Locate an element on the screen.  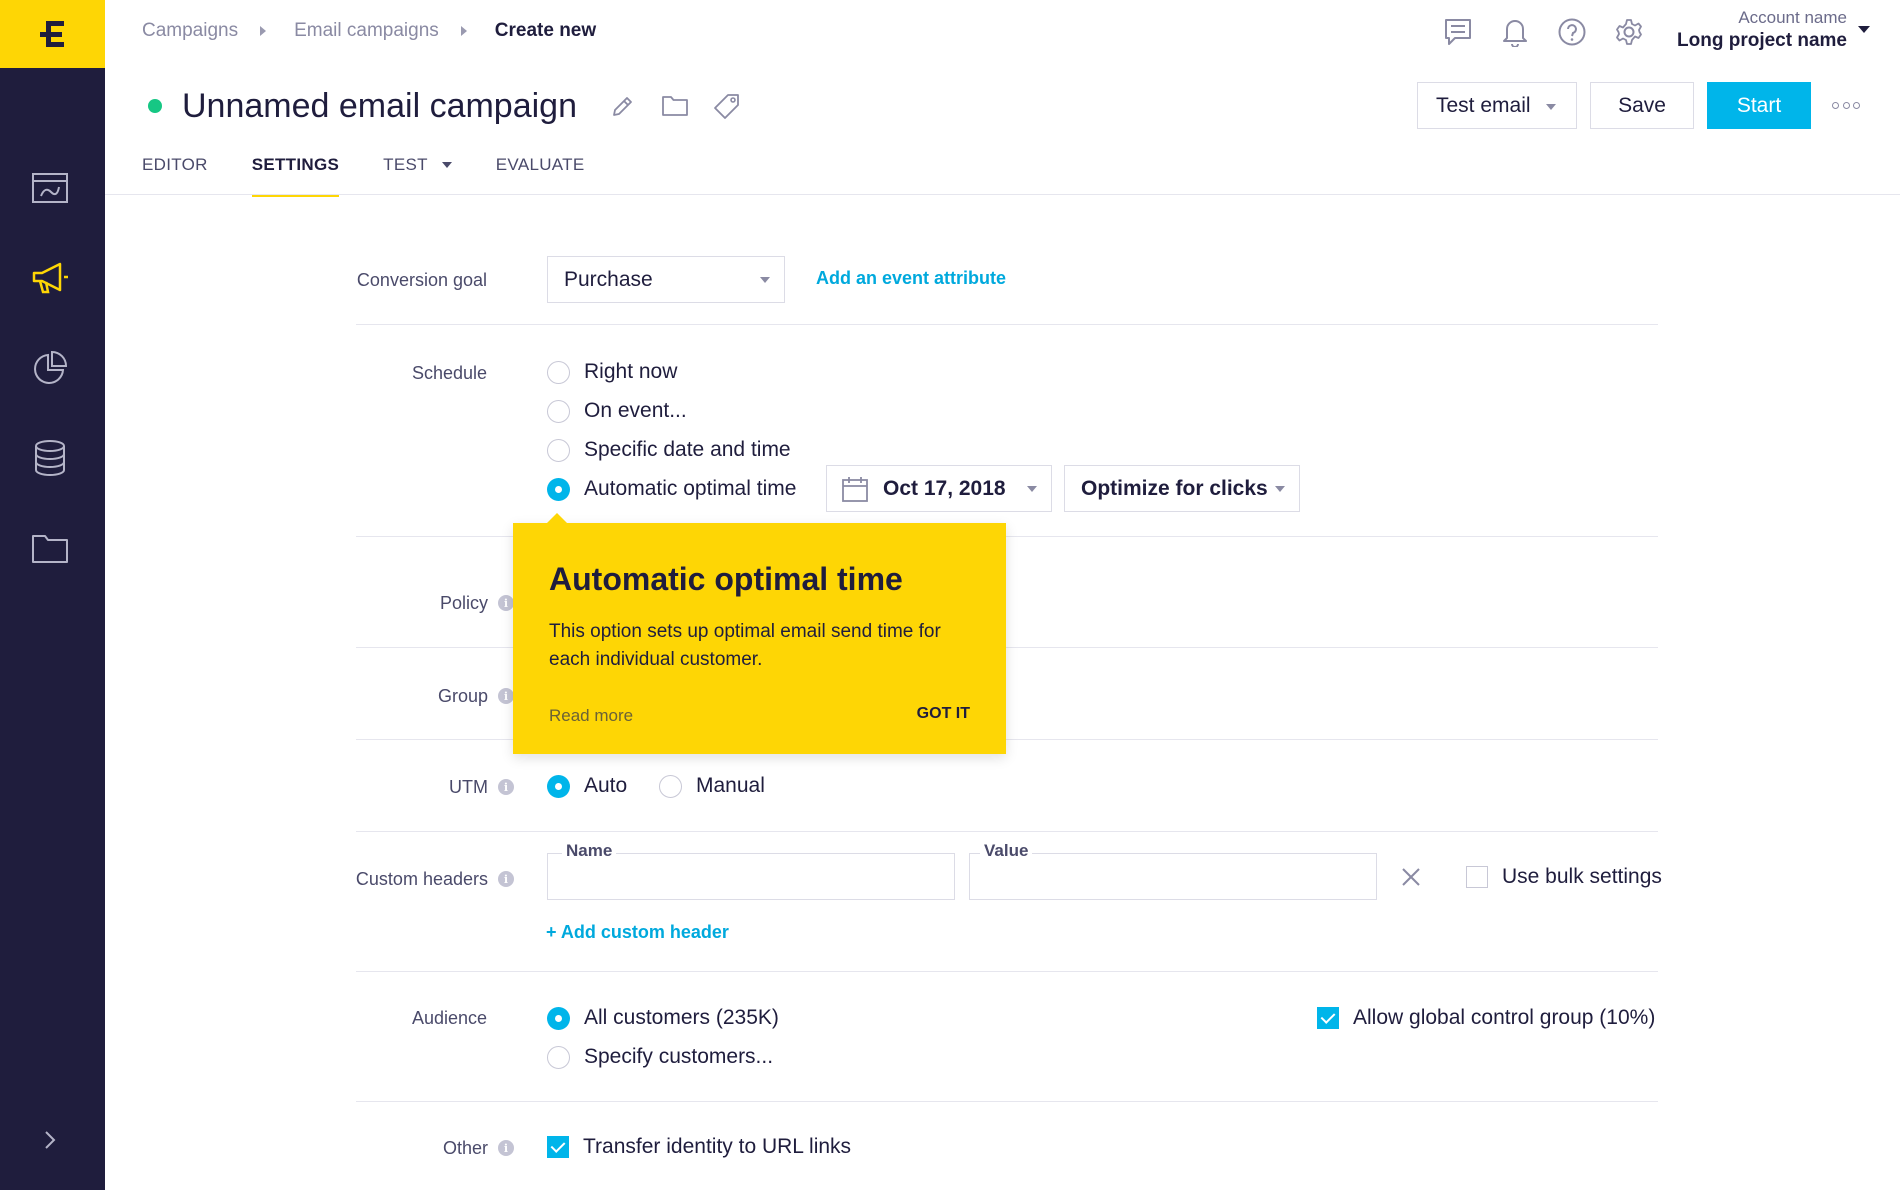
checkbox-label: Use bulk settings is located at coordinates (1582, 876).